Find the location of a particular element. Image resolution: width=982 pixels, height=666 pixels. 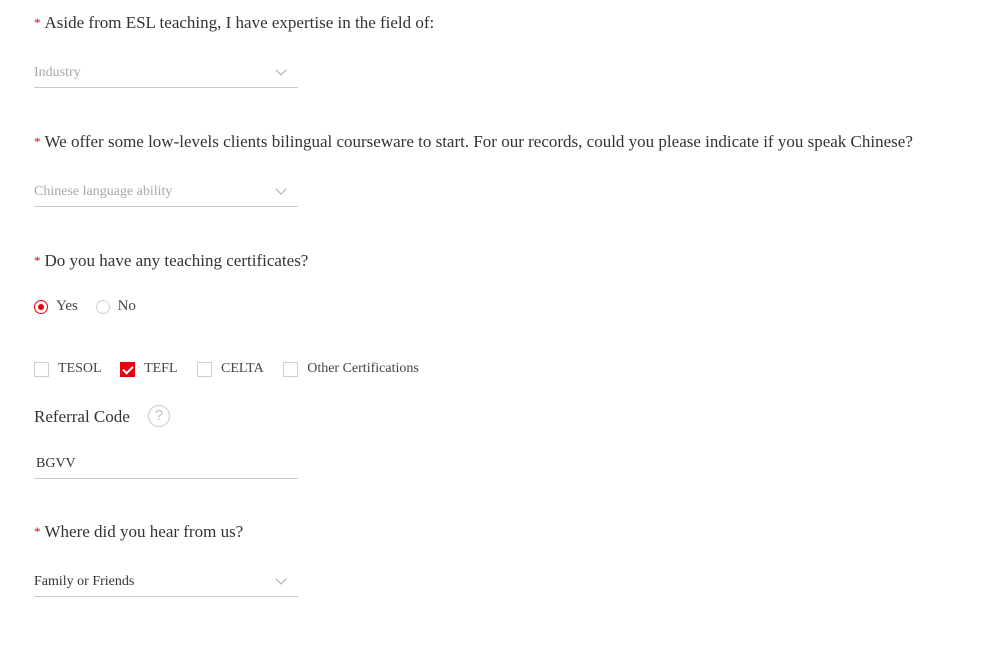

certifications-checkbox-group: TESOL TEFL CELTA Other Certifications is located at coordinates (226, 371).